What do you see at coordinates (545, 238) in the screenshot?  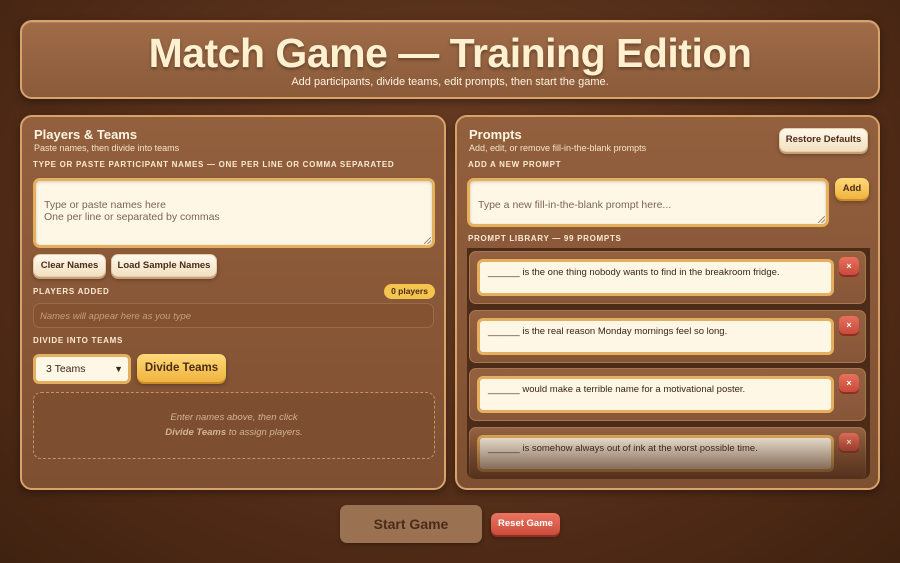 I see `prompt-library-label: Prompt library — 99 prompts` at bounding box center [545, 238].